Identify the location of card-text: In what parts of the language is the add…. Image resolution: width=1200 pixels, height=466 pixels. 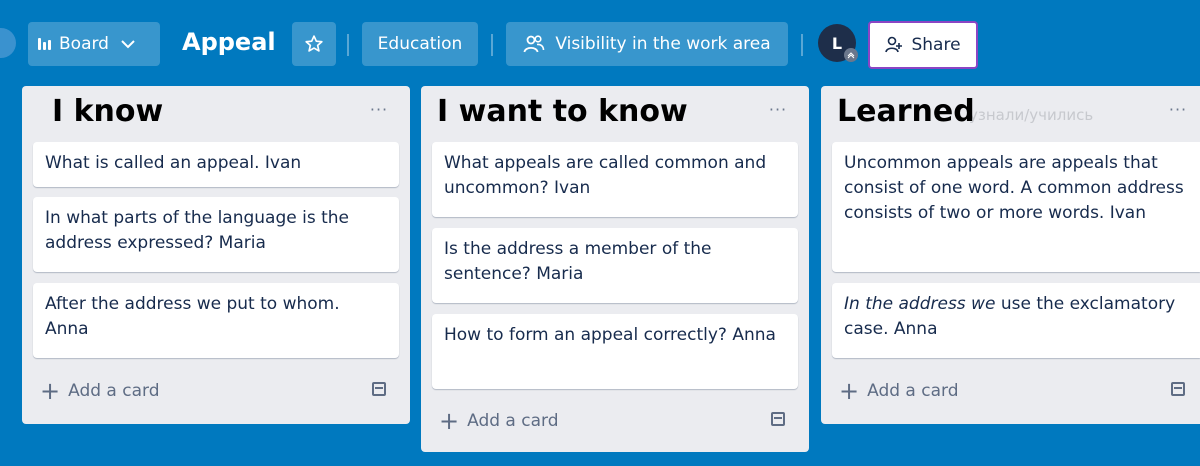
(197, 230).